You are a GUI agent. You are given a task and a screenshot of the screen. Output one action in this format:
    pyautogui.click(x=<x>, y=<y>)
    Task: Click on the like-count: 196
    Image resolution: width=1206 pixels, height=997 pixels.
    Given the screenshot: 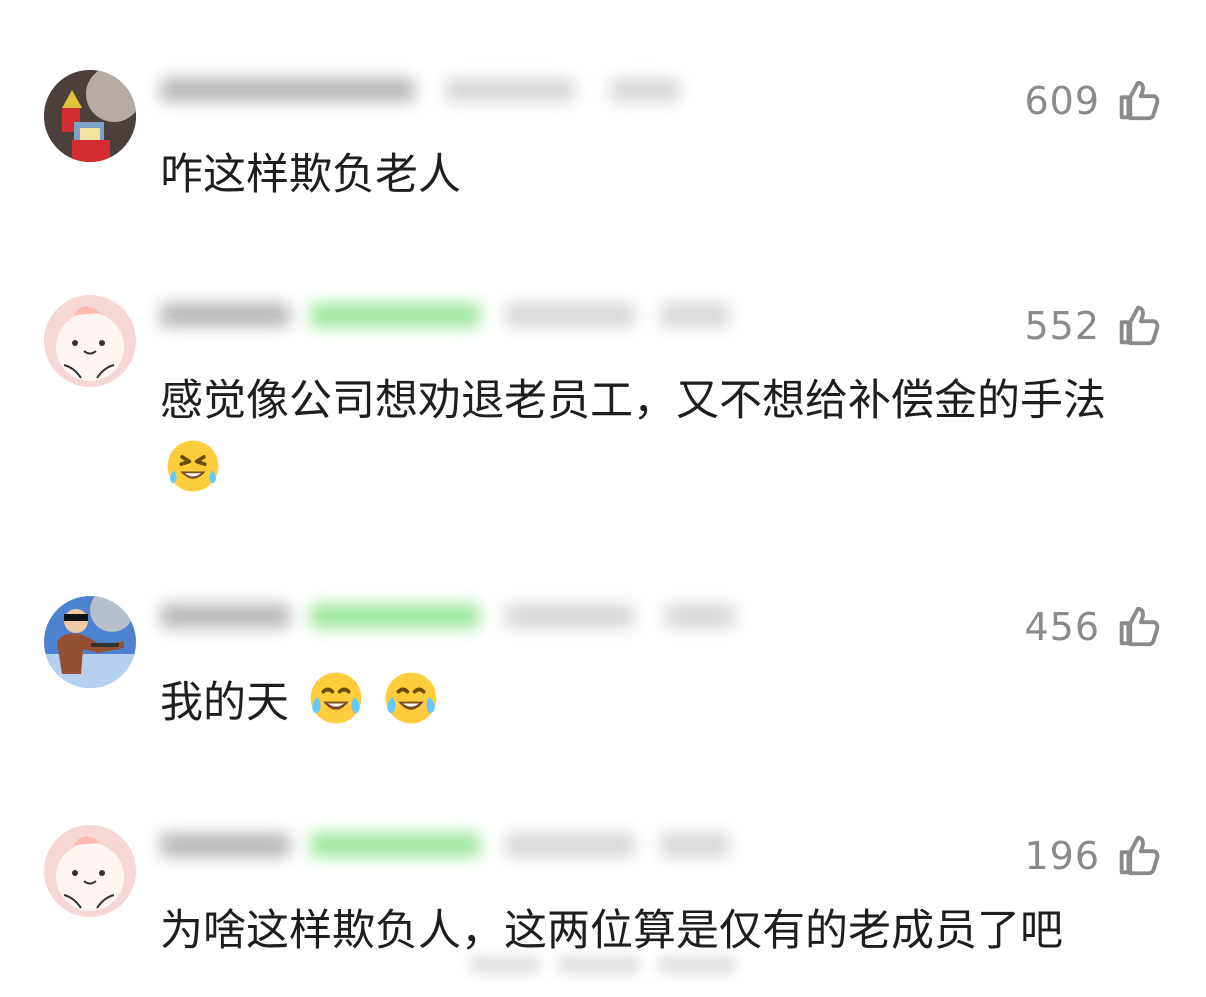 What is the action you would take?
    pyautogui.click(x=1062, y=856)
    